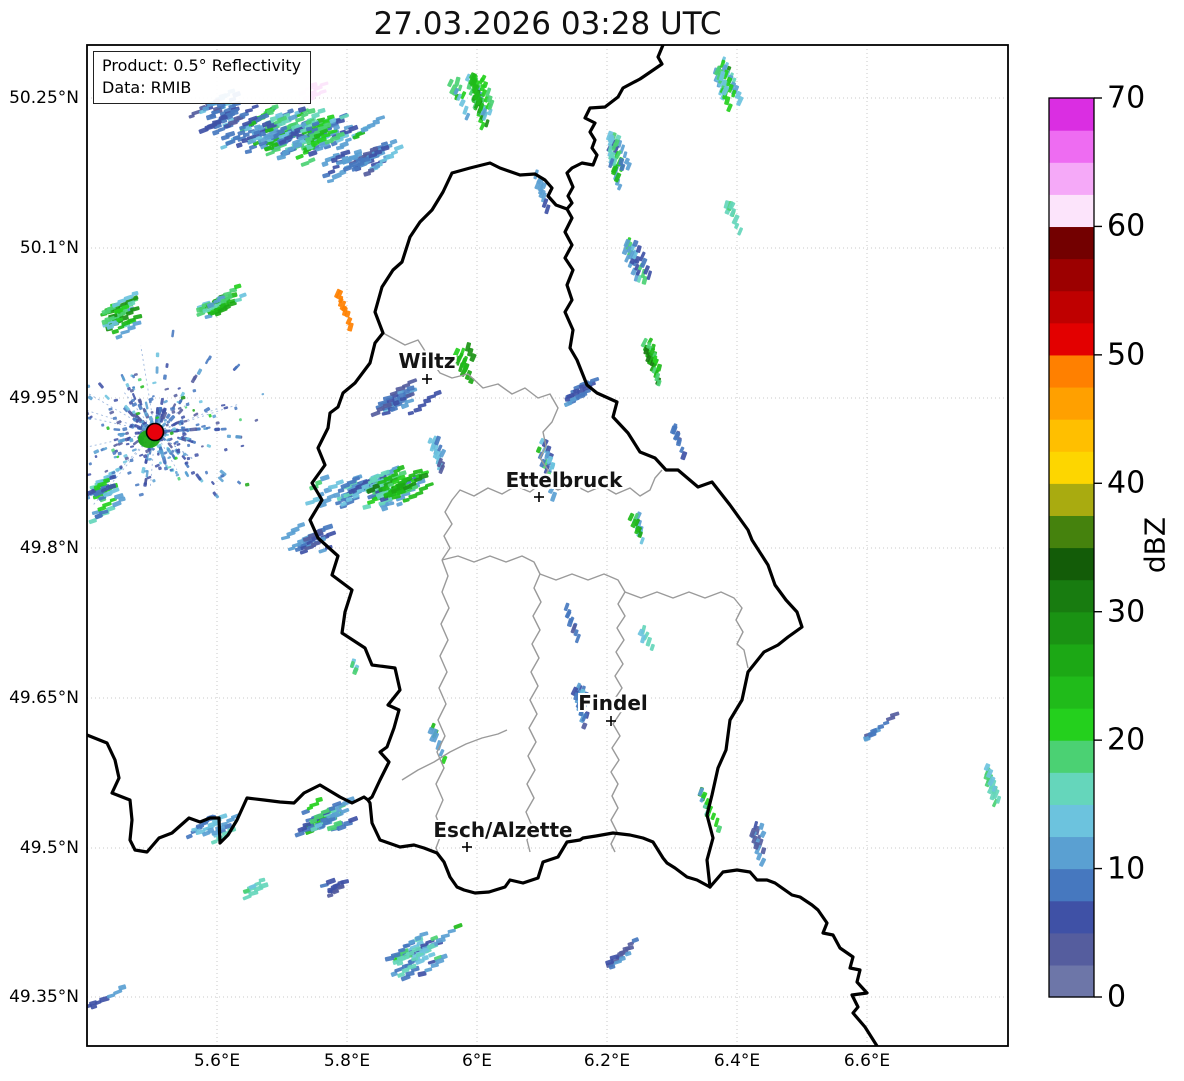 Image resolution: width=1184 pixels, height=1081 pixels. Describe the element at coordinates (607, 1061) in the screenshot. I see `x-axis-tick-label: 6.2°E` at that location.